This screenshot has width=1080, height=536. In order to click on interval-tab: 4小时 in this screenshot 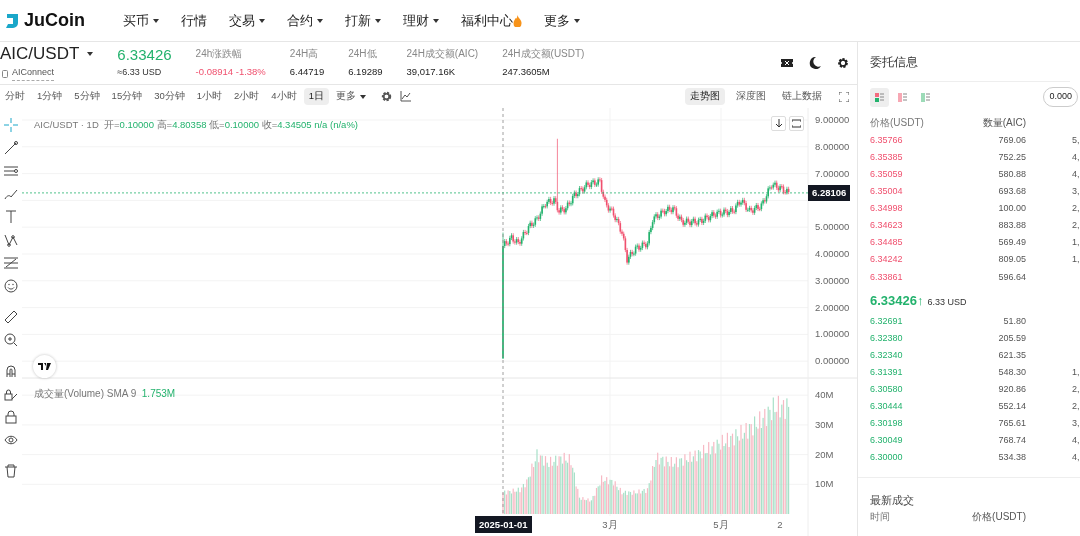, I will do `click(284, 96)`.